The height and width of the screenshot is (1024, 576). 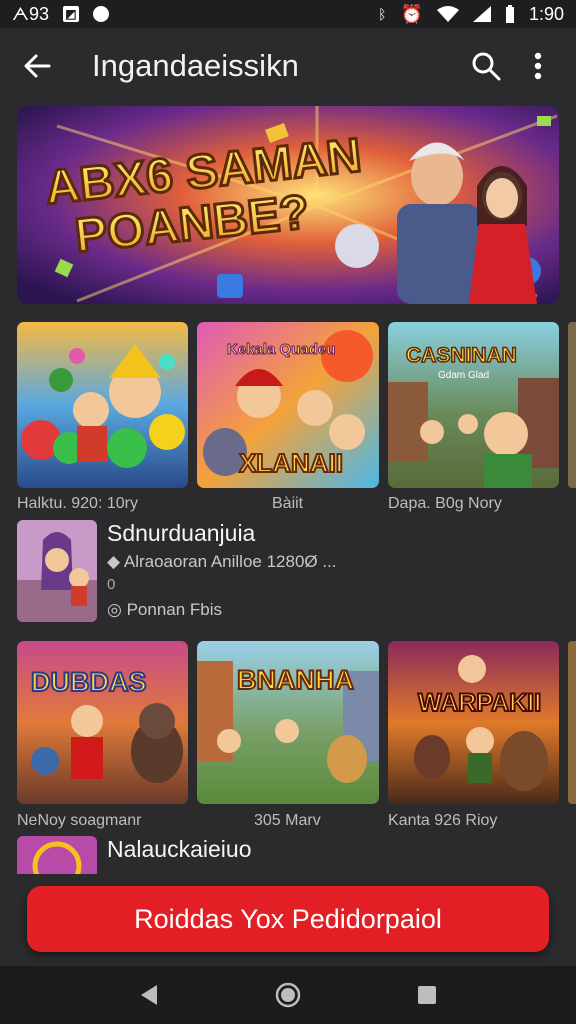 What do you see at coordinates (102, 722) in the screenshot?
I see `game-thumbnail-4: DUBDAS` at bounding box center [102, 722].